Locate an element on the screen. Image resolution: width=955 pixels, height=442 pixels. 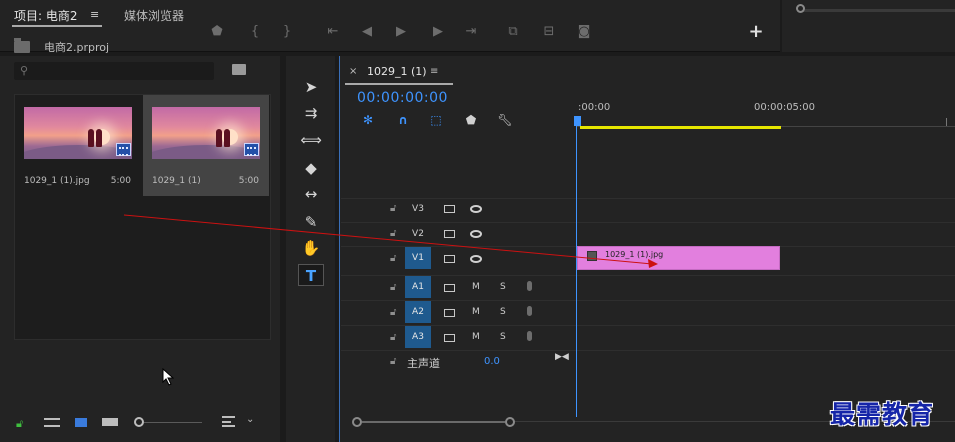
chevron-down-icon: ⌄ is located at coordinates (250, 419).